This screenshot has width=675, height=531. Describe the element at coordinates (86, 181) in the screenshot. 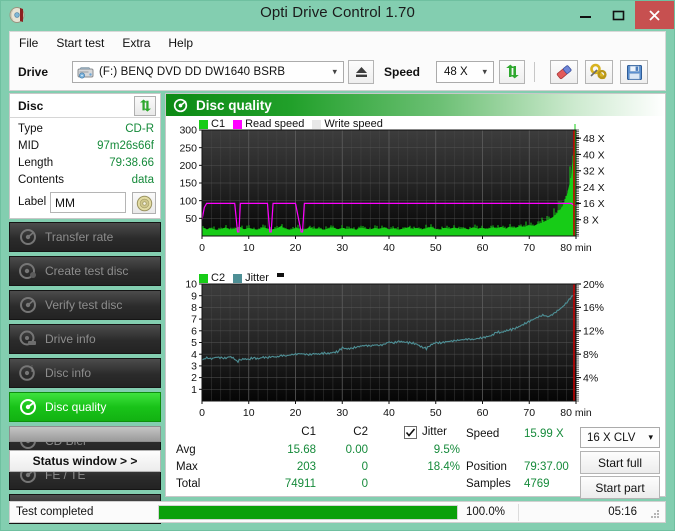

I see `disc-row-contents: Contents data` at that location.